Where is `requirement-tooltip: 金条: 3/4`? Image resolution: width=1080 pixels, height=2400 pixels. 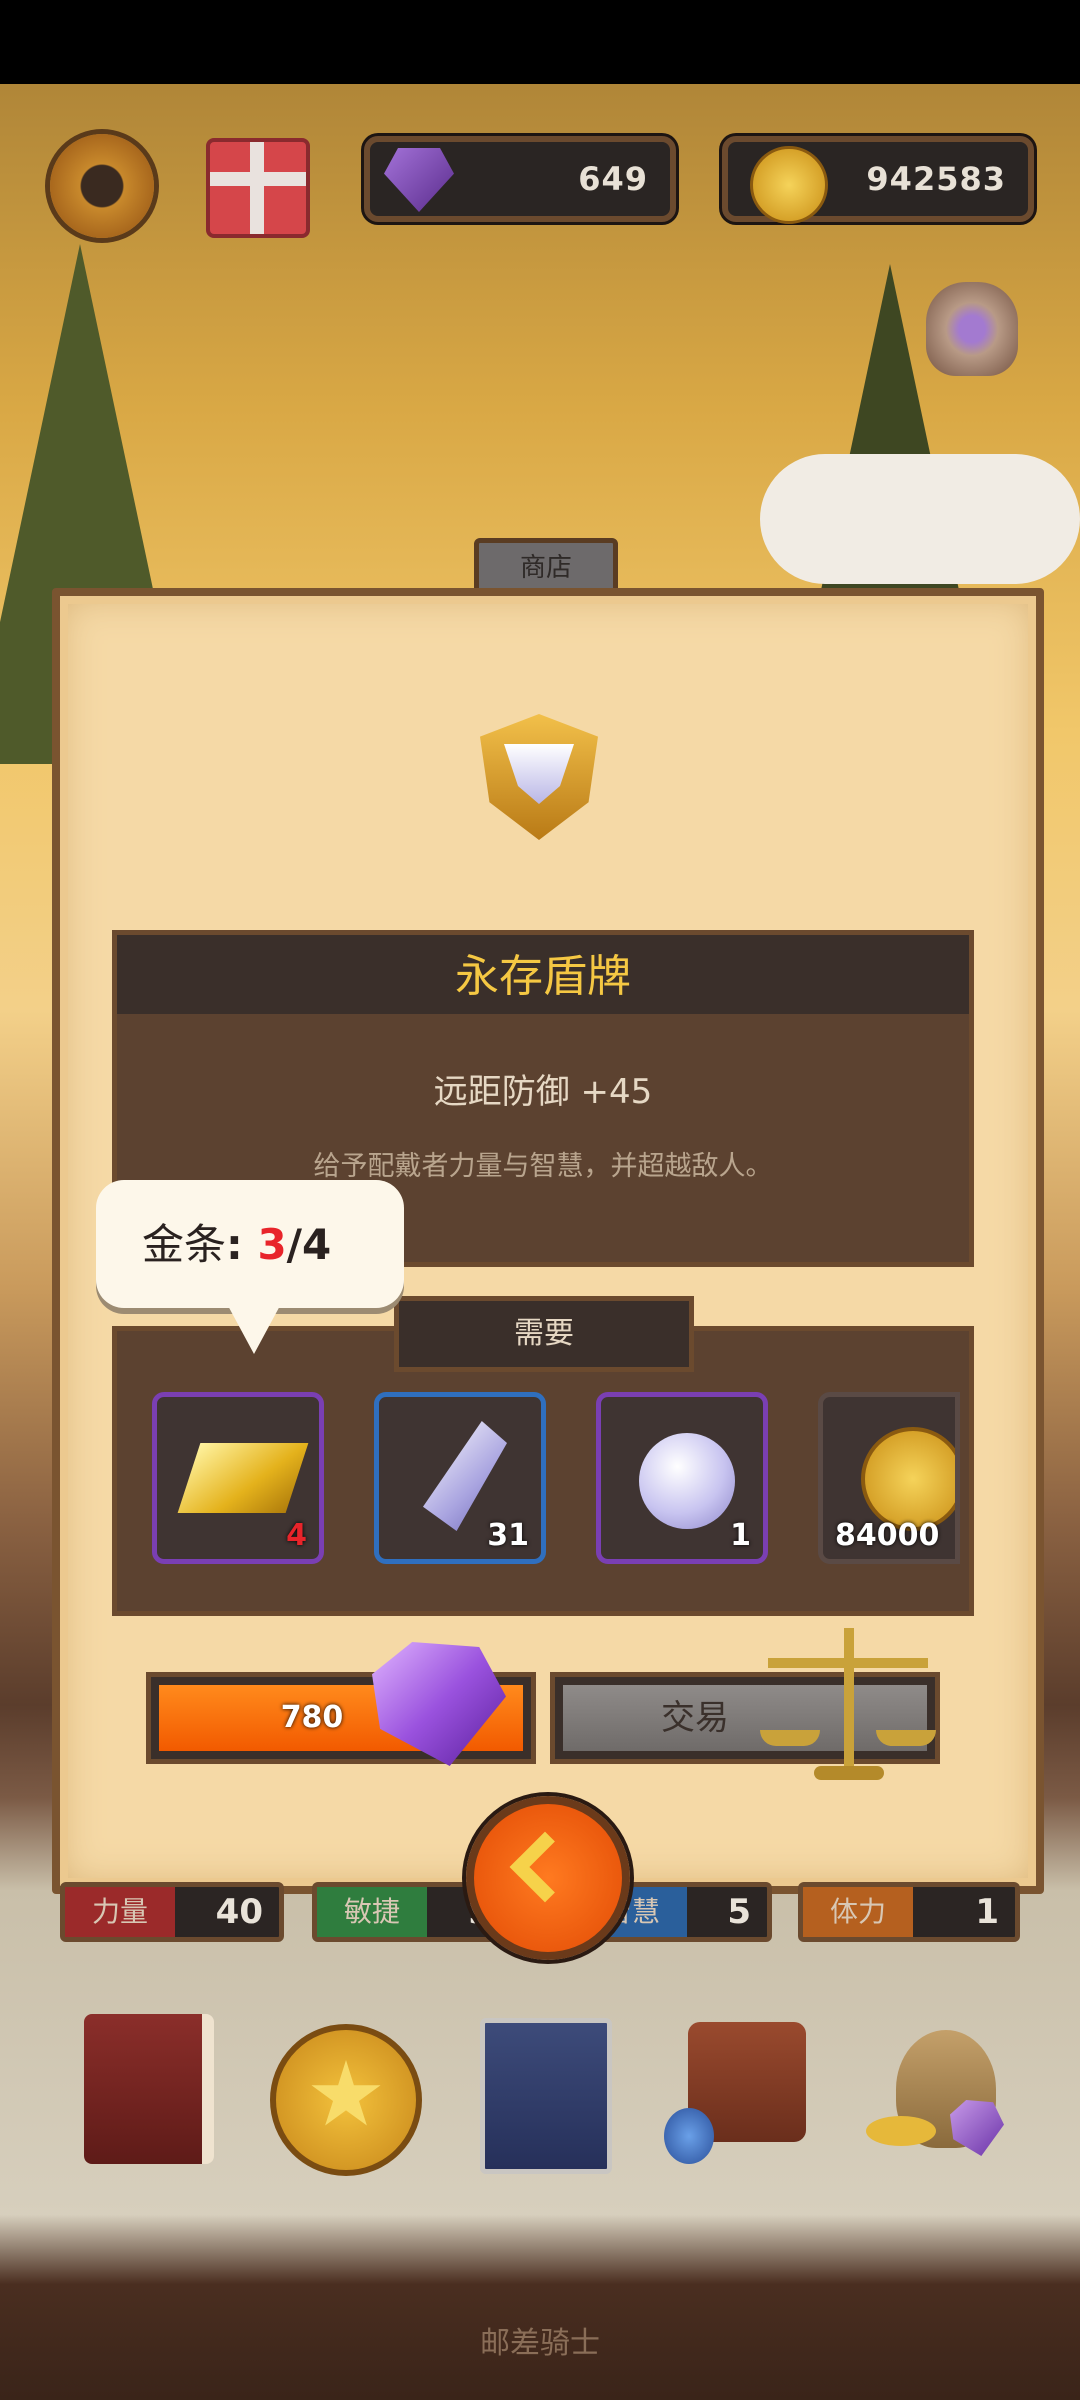 requirement-tooltip: 金条: 3/4 is located at coordinates (250, 1244).